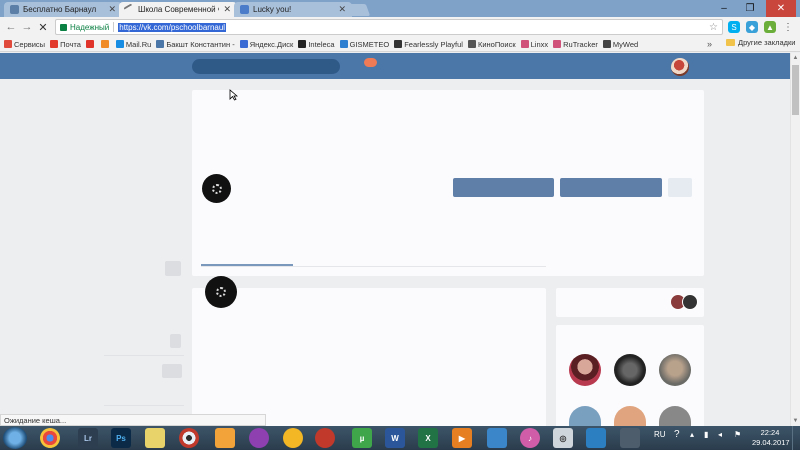  I want to click on media-app-icon, so click(259, 438).